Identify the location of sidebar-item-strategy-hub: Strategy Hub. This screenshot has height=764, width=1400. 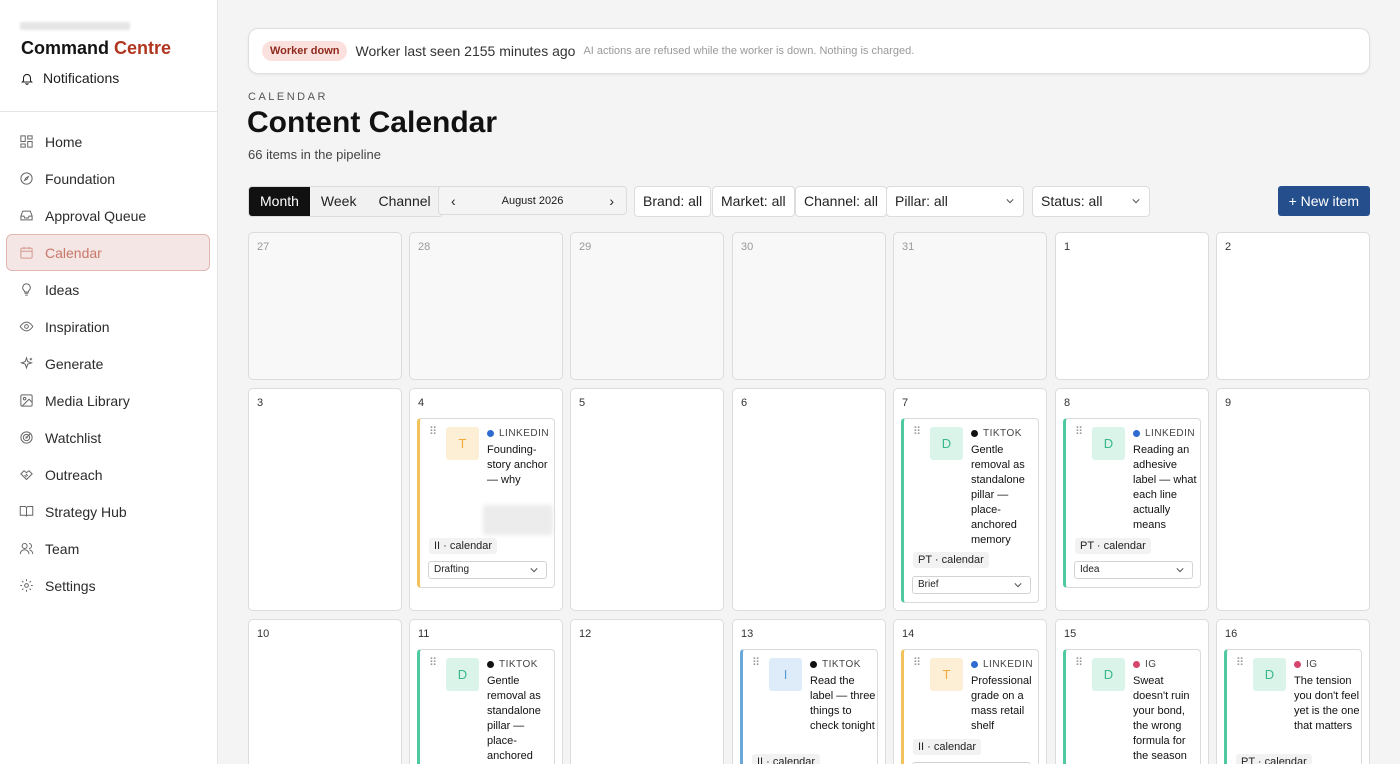
(108, 511).